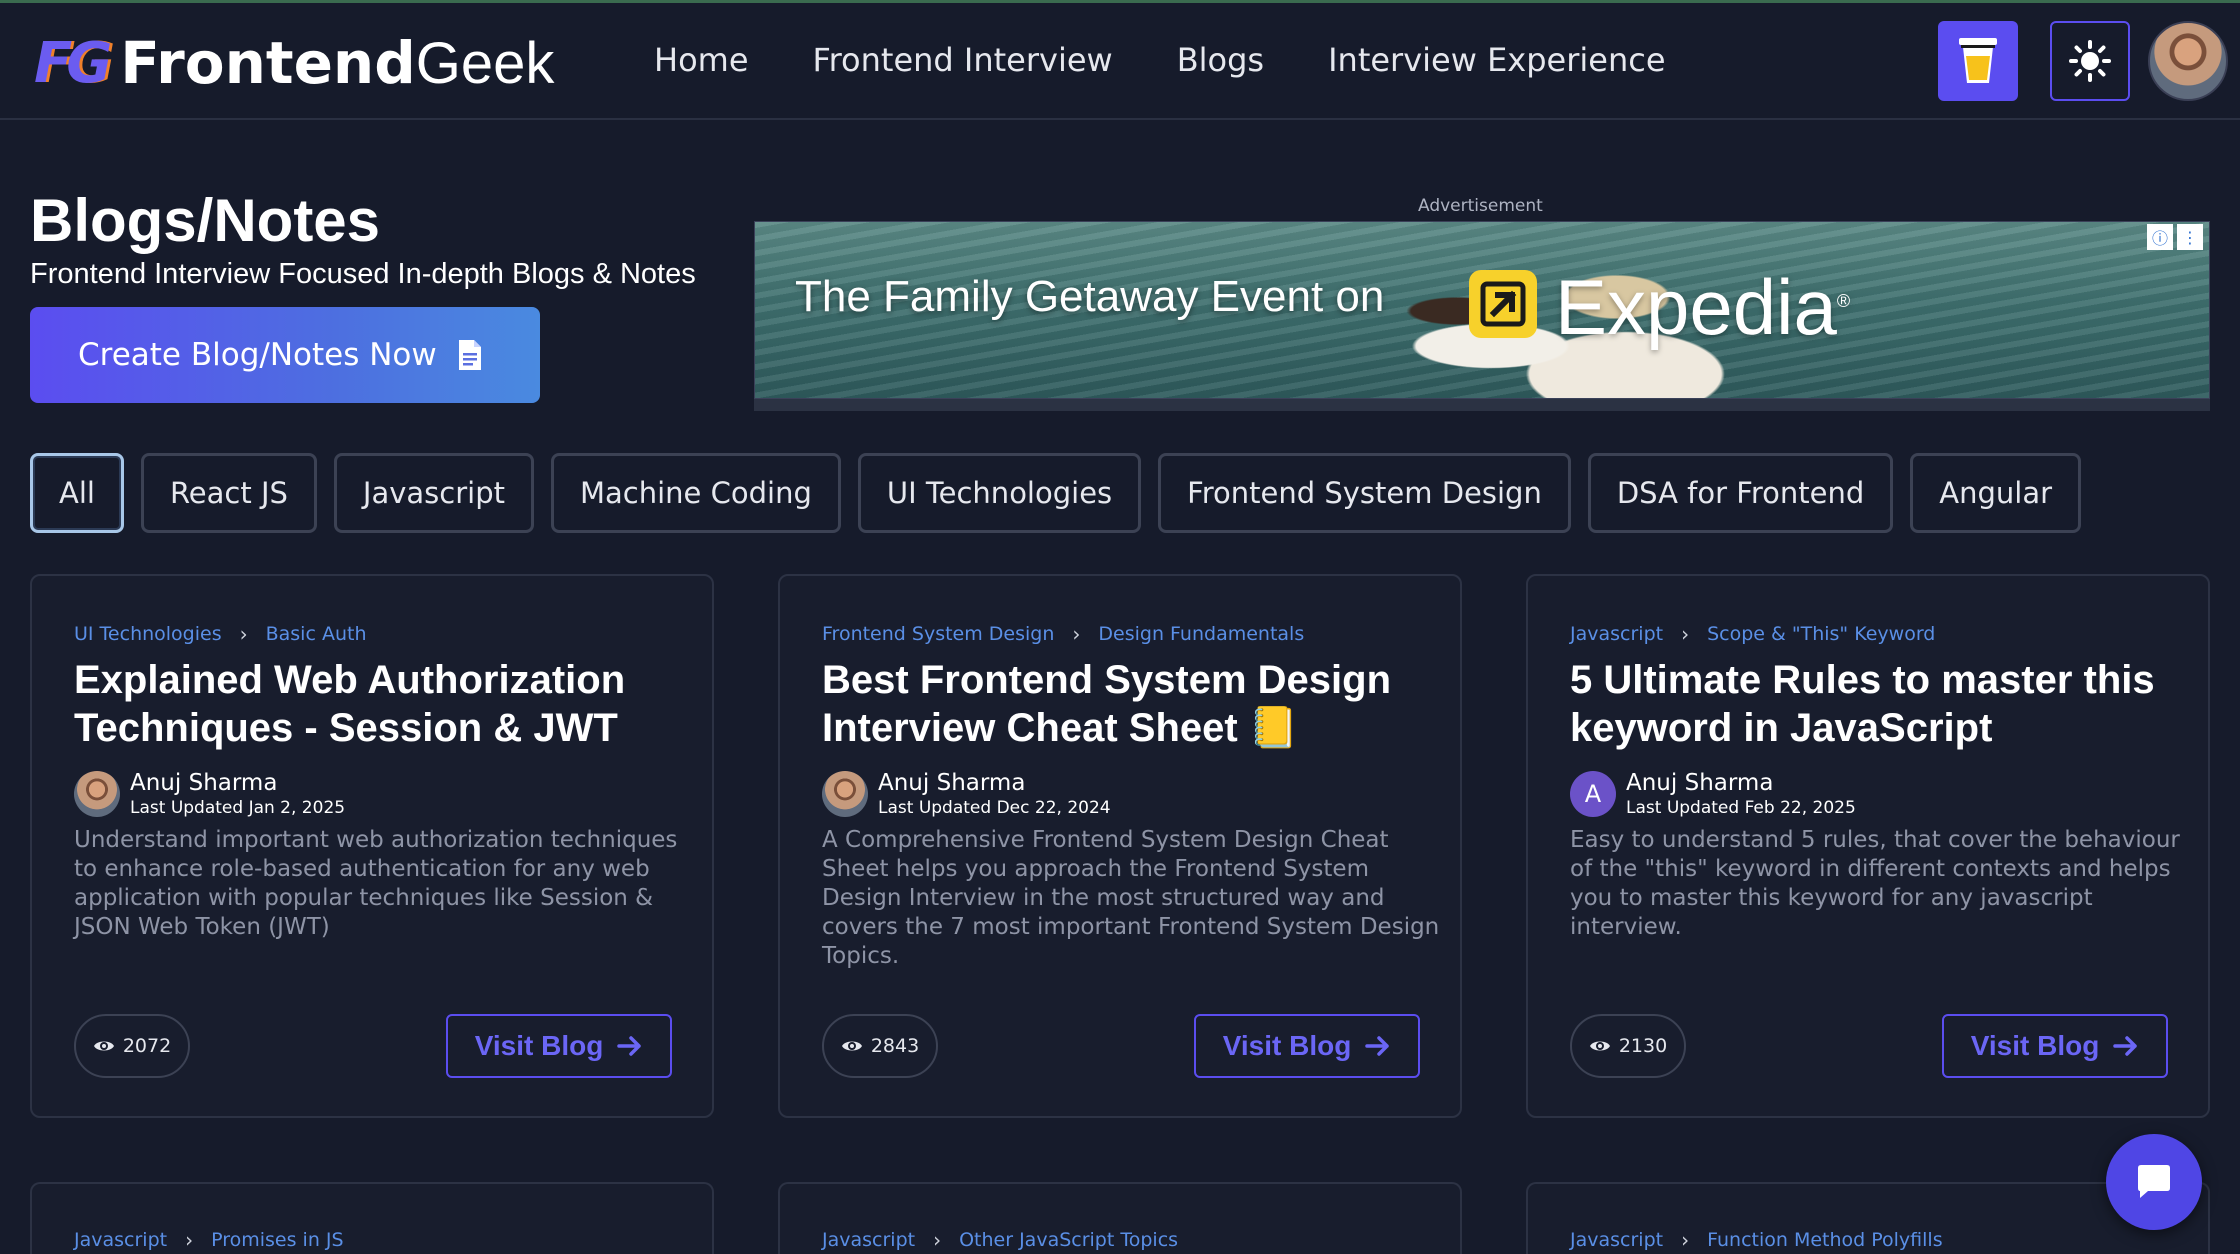 The height and width of the screenshot is (1254, 2240). I want to click on nav-frontend-interview: Frontend Interview, so click(963, 60).